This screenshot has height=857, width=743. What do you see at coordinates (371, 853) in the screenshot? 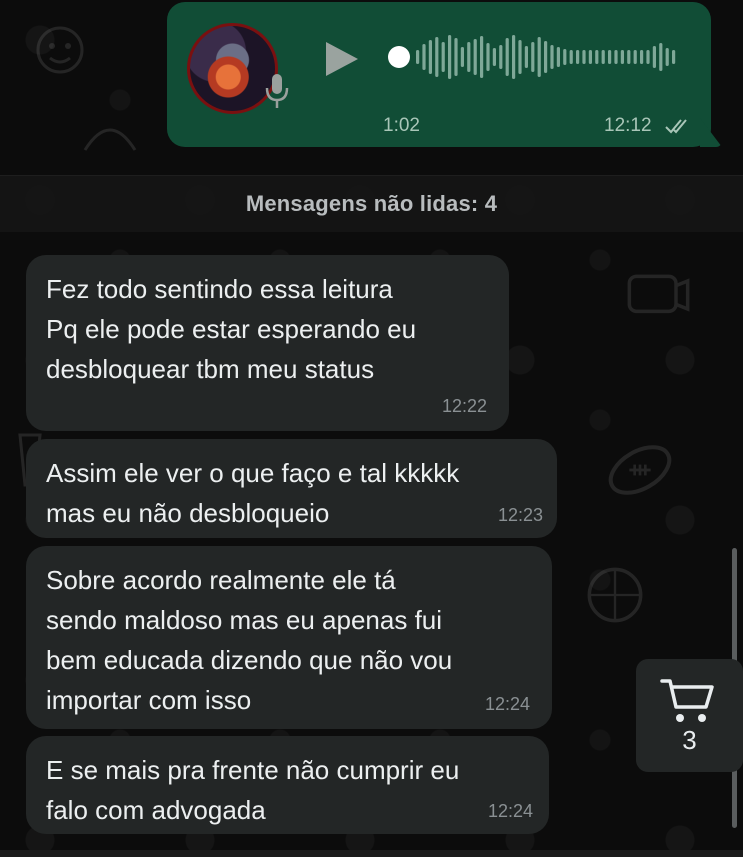
I see `bottom-edge` at bounding box center [371, 853].